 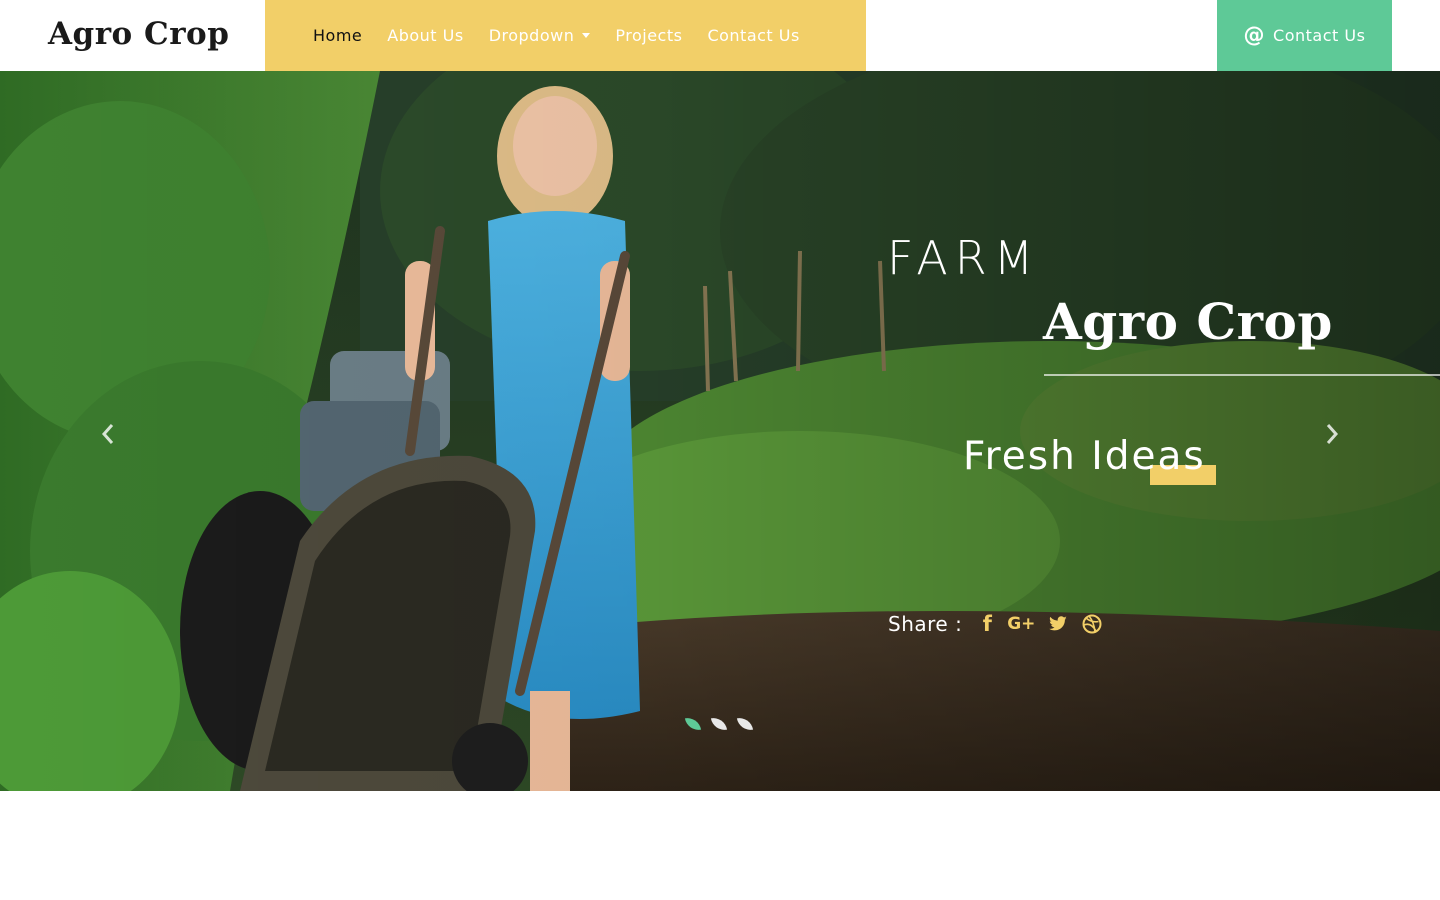 What do you see at coordinates (531, 35) in the screenshot?
I see `nav-item-dropdown-label: Dropdown` at bounding box center [531, 35].